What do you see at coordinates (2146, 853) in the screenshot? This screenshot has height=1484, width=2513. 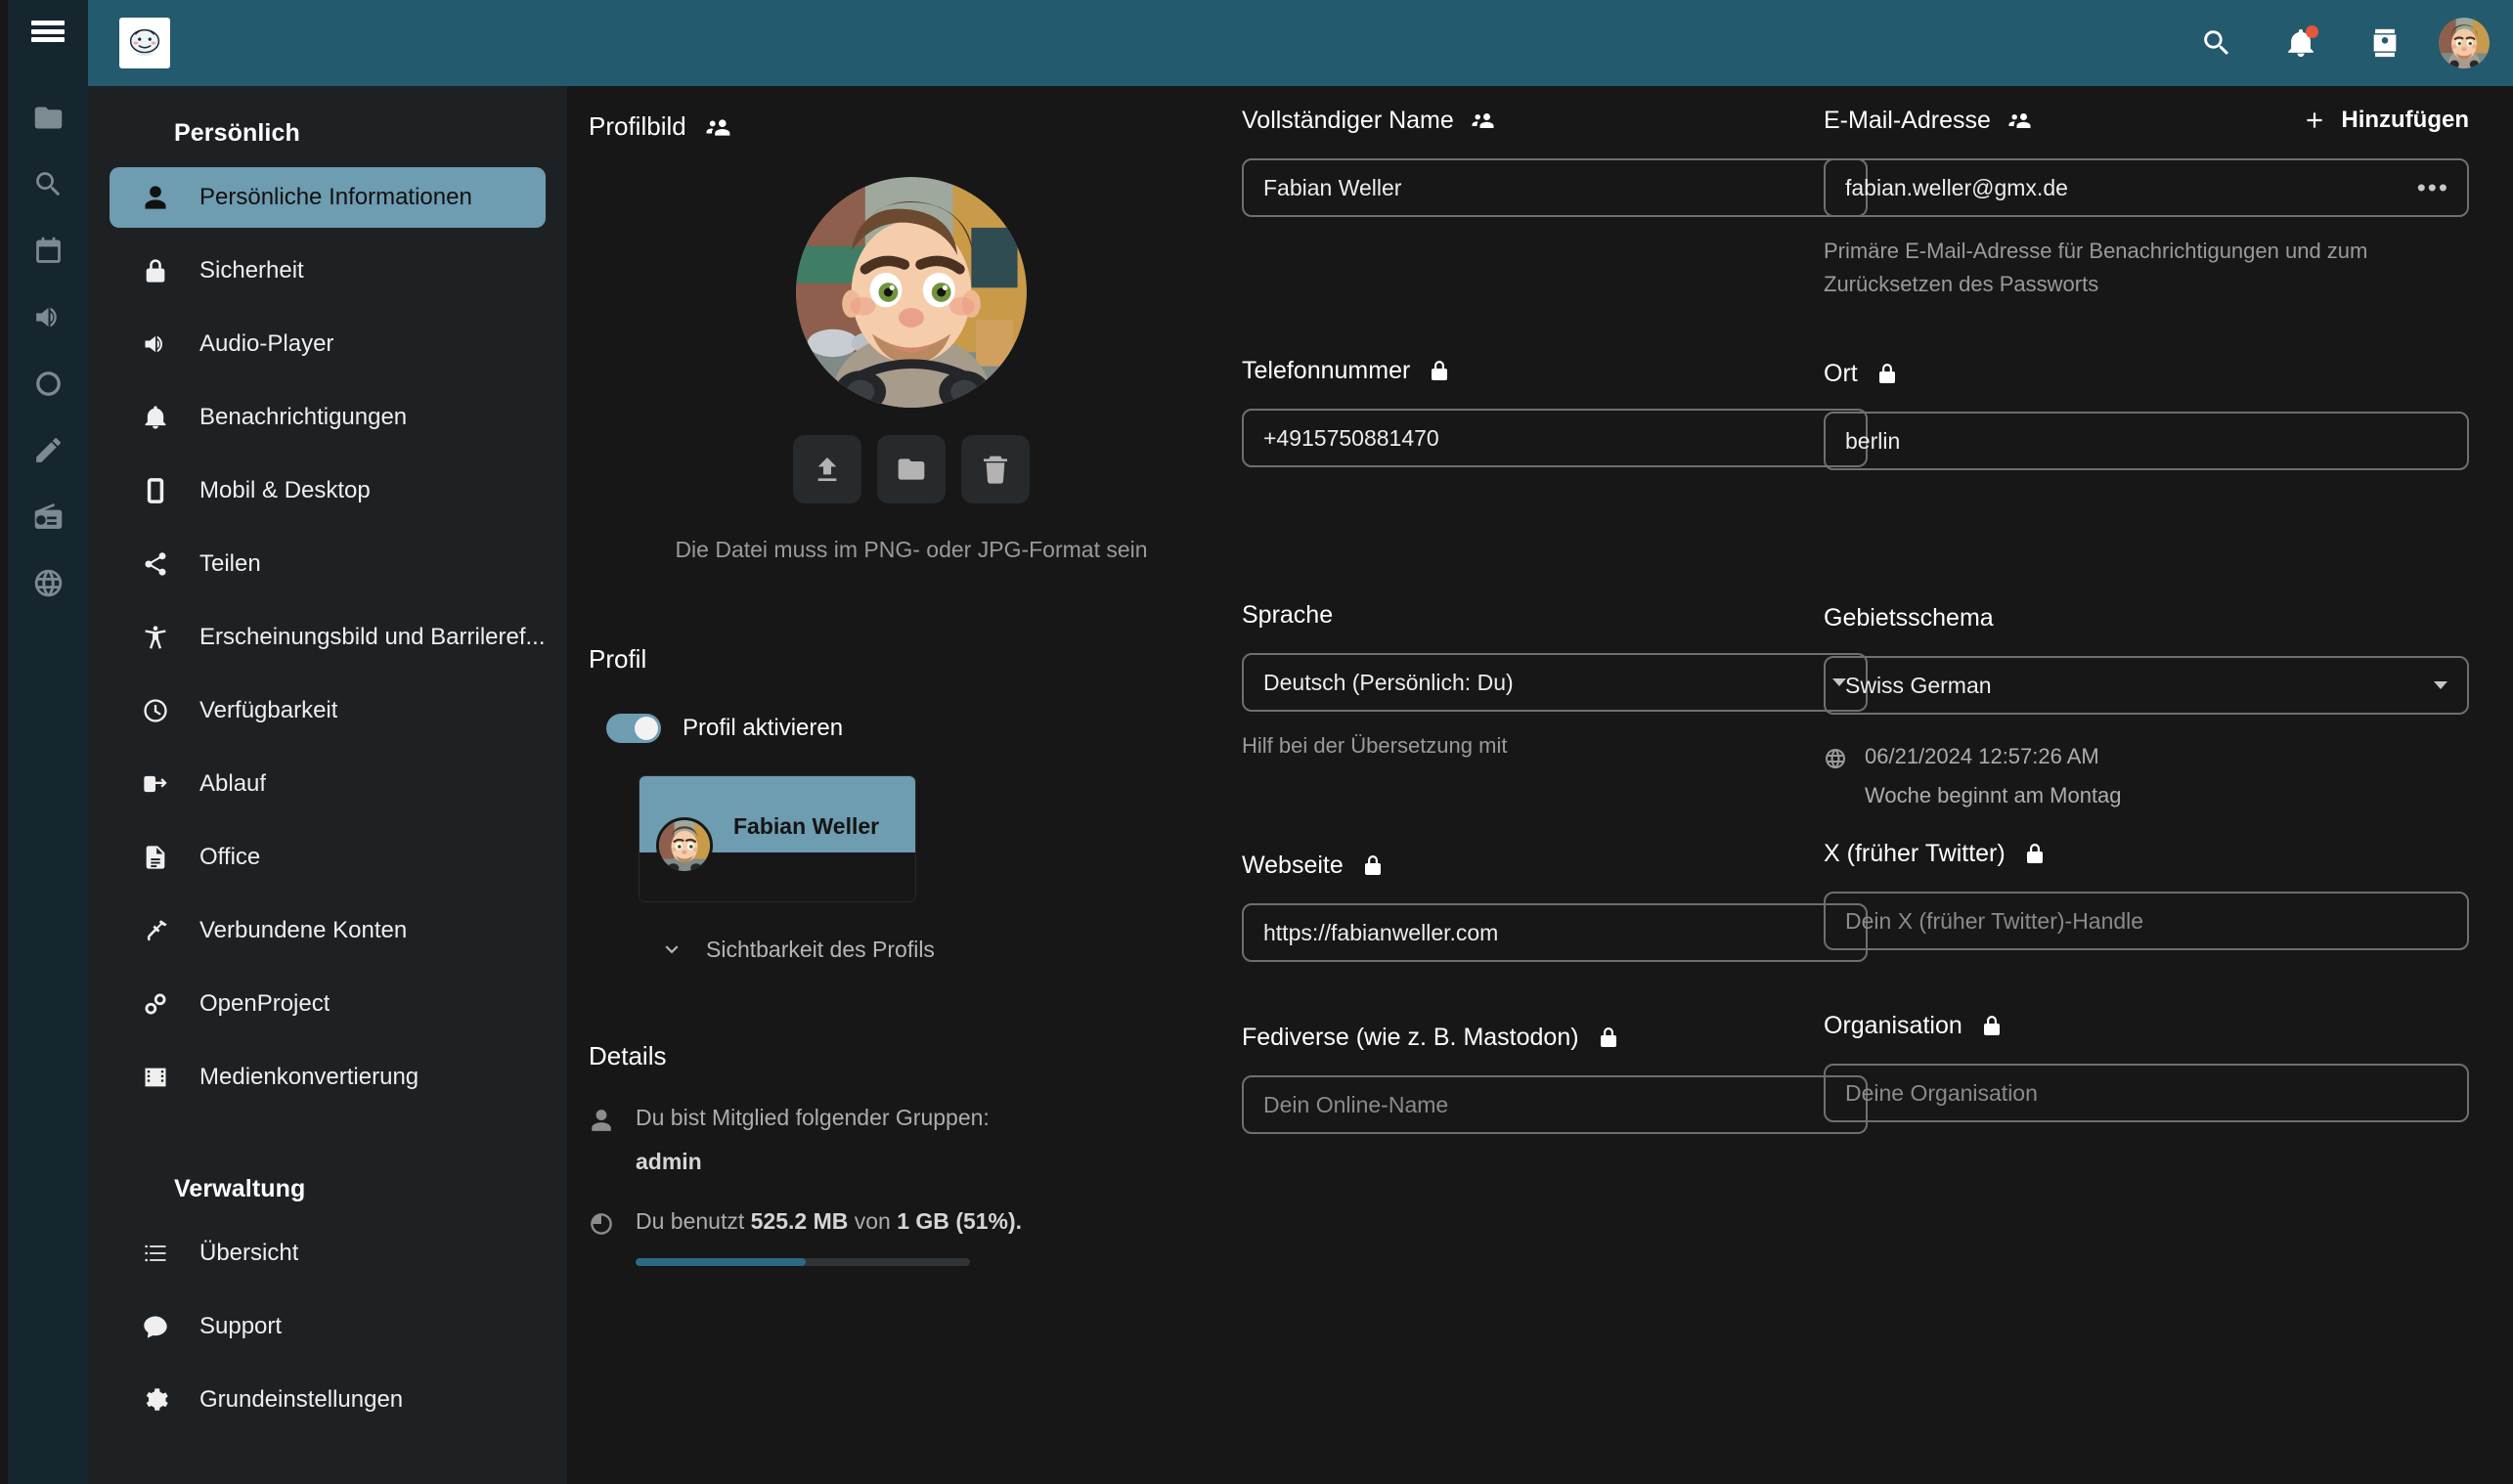 I see `twitter-head: X (früher Twitter)` at bounding box center [2146, 853].